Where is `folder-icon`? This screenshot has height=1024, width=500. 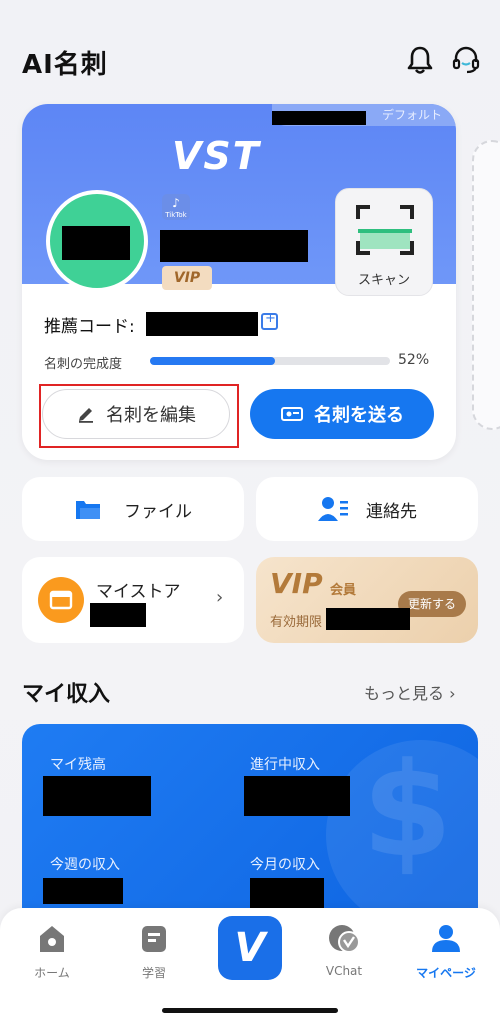
folder-icon is located at coordinates (88, 510).